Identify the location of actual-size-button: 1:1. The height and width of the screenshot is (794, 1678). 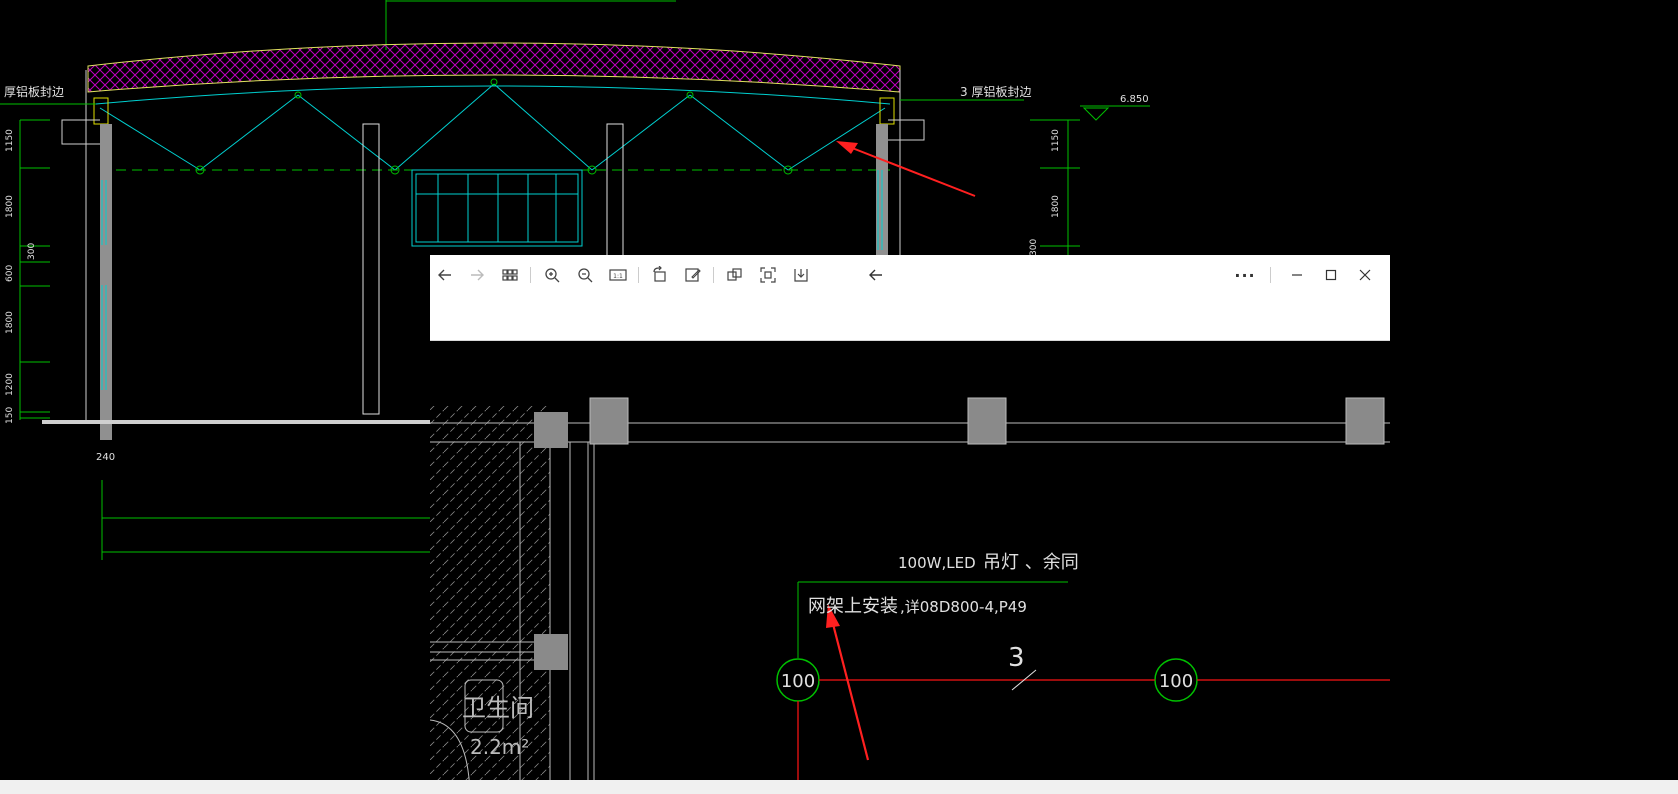
(618, 275).